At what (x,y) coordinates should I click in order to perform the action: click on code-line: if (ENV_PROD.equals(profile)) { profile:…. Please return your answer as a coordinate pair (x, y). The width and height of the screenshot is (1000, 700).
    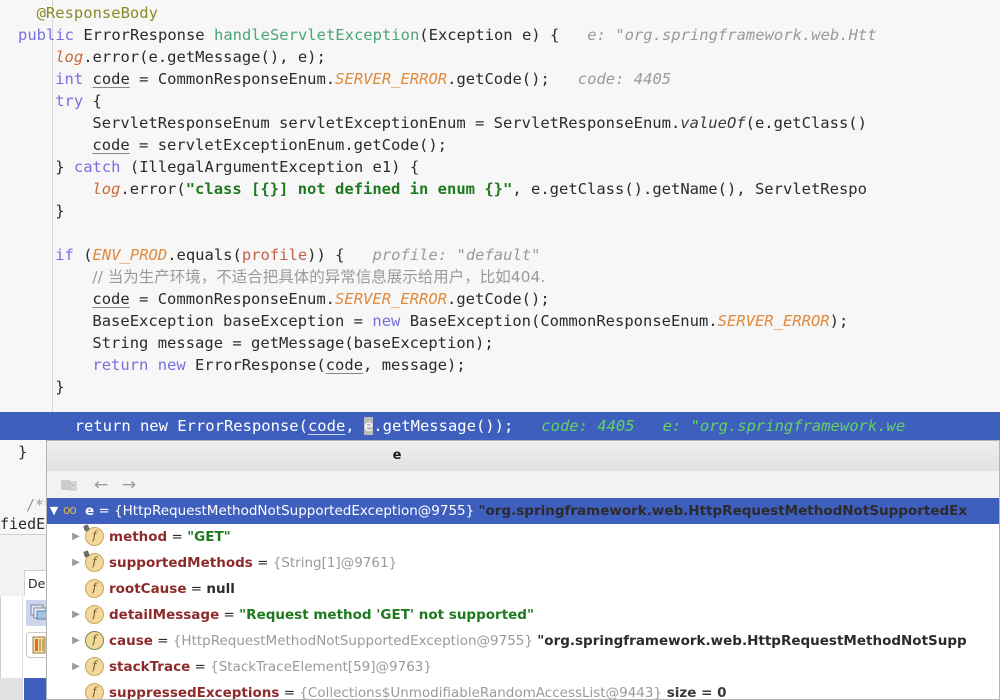
    Looking at the image, I should click on (298, 255).